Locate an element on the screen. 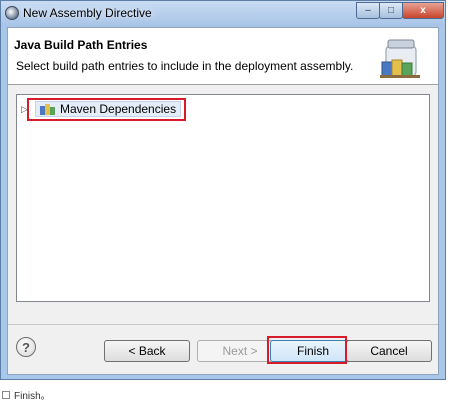 The image size is (474, 402). help-button: ? is located at coordinates (26, 347).